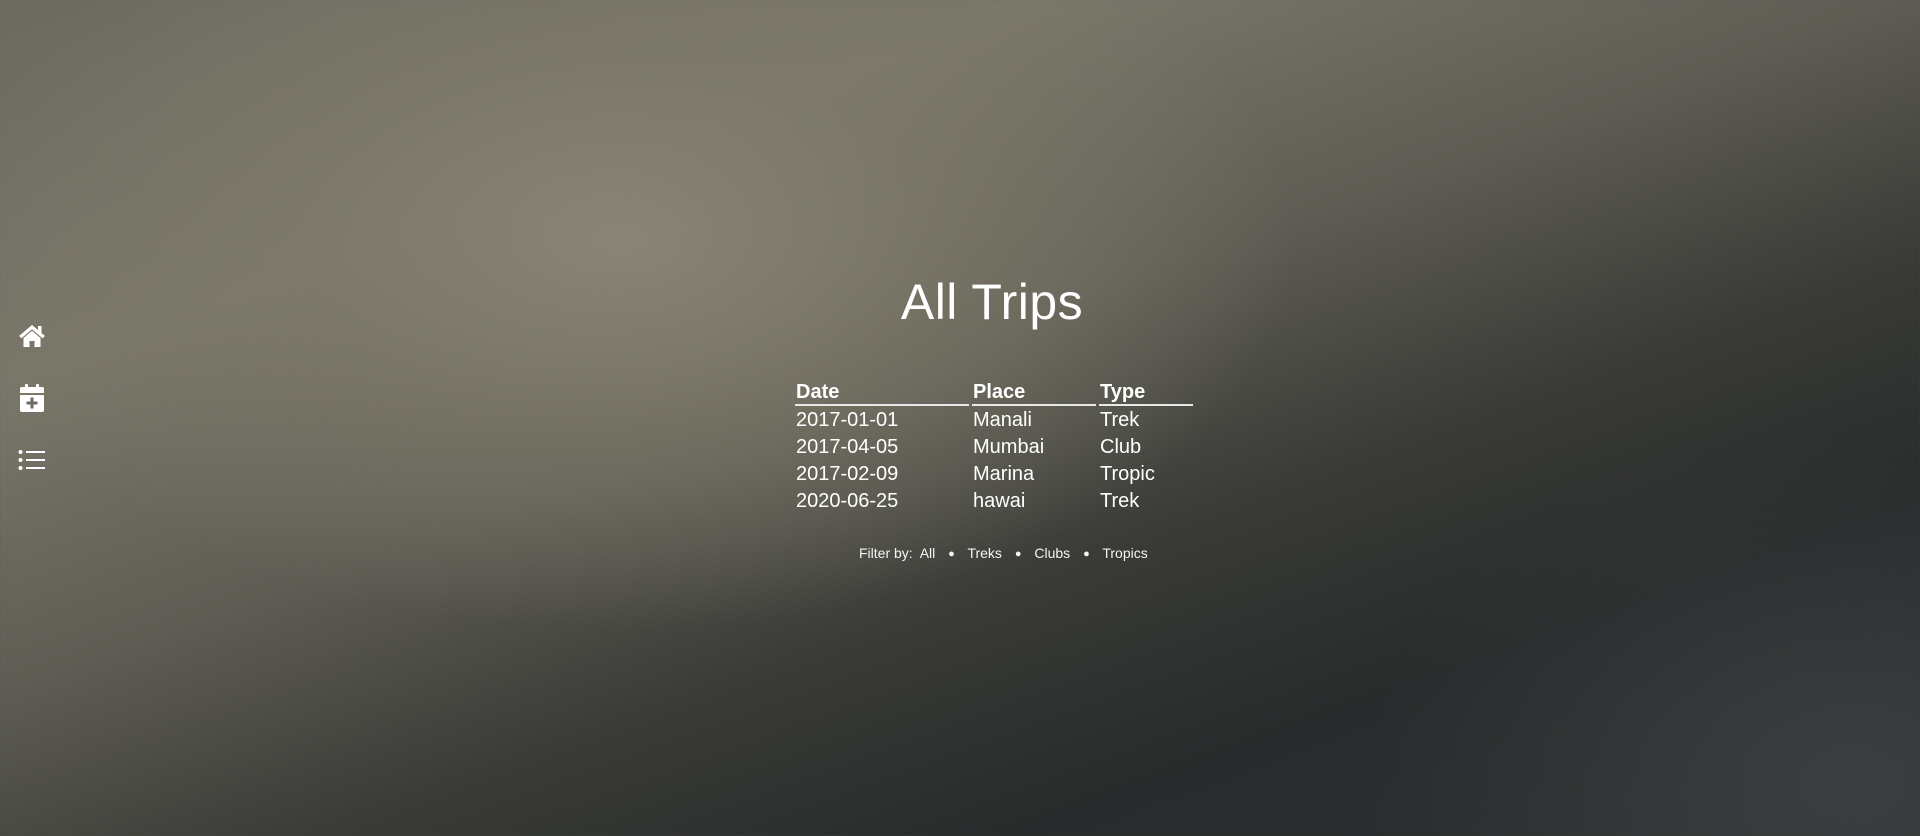 This screenshot has width=1920, height=836. What do you see at coordinates (1127, 474) in the screenshot?
I see `cell-type: Tropic` at bounding box center [1127, 474].